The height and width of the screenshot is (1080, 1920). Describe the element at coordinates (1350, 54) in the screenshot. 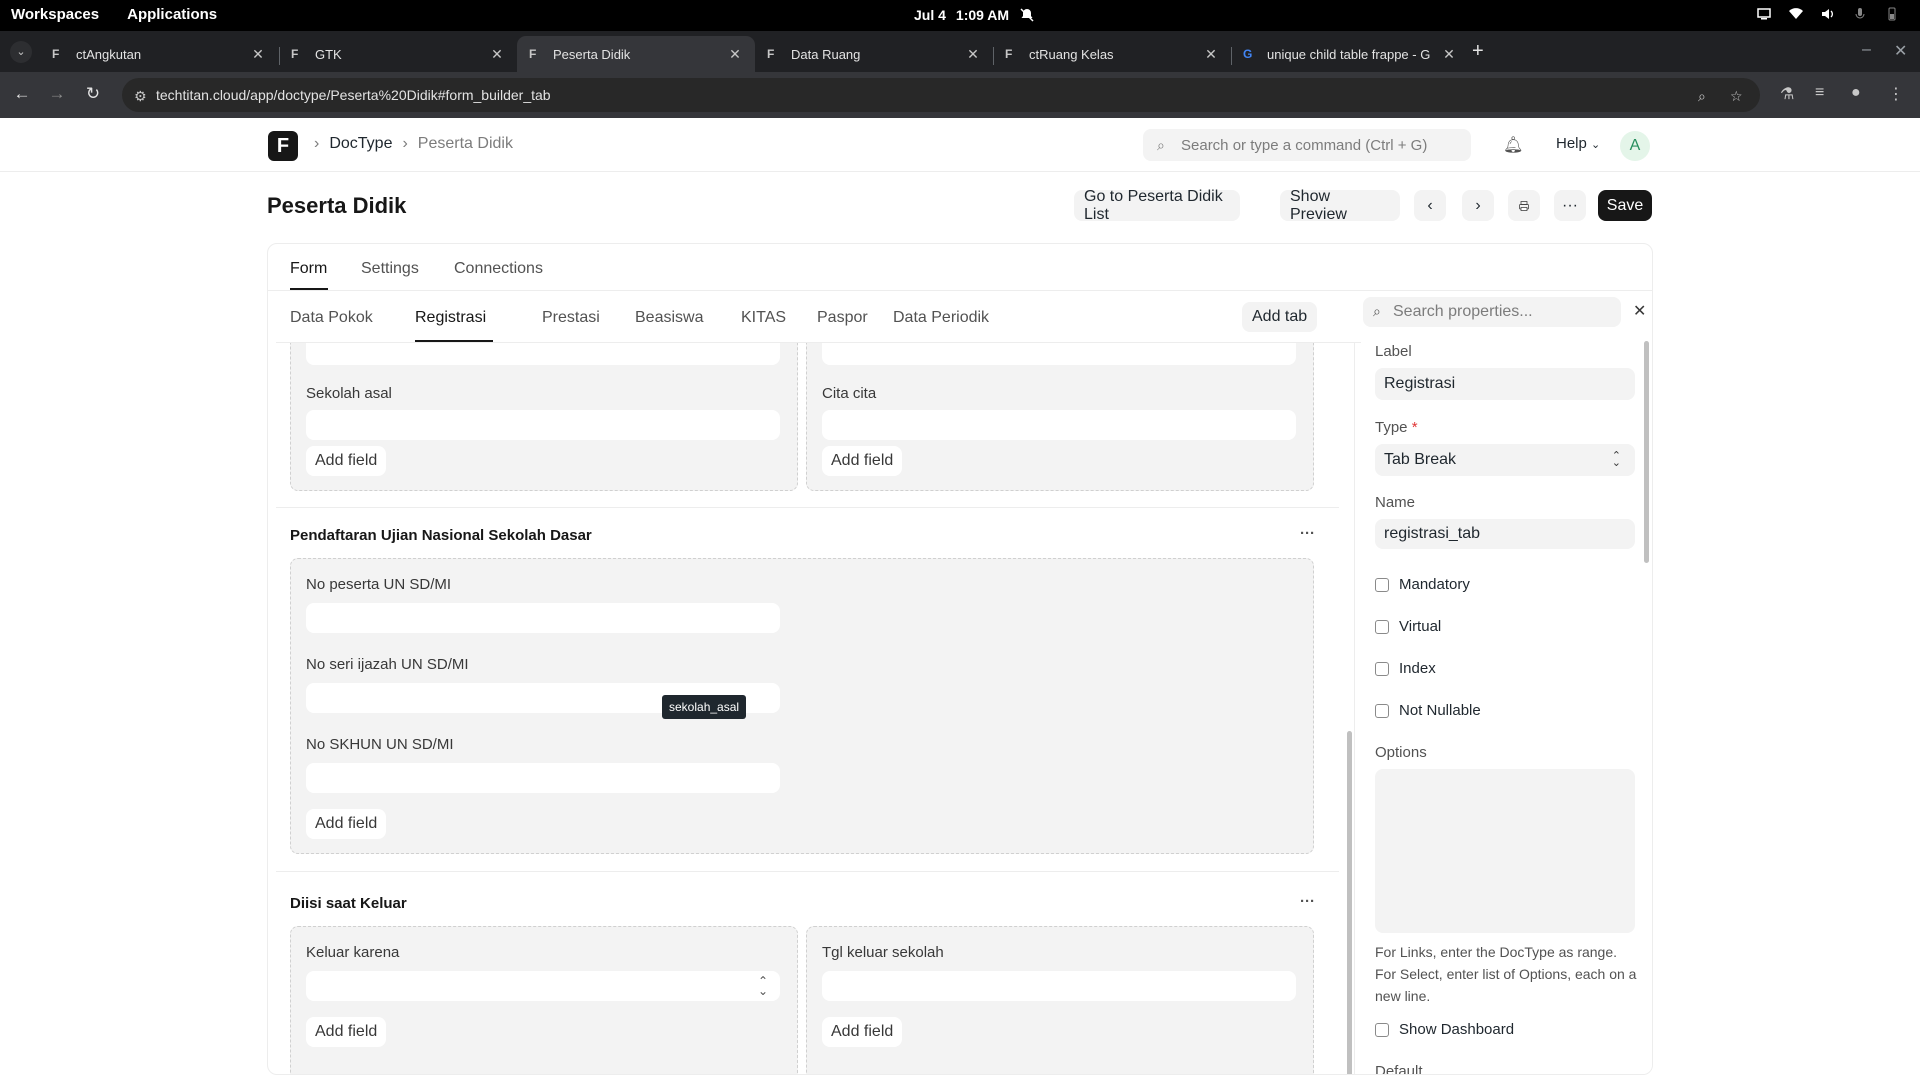

I see `browser-tab: G unique child table frappe - G ✕` at that location.